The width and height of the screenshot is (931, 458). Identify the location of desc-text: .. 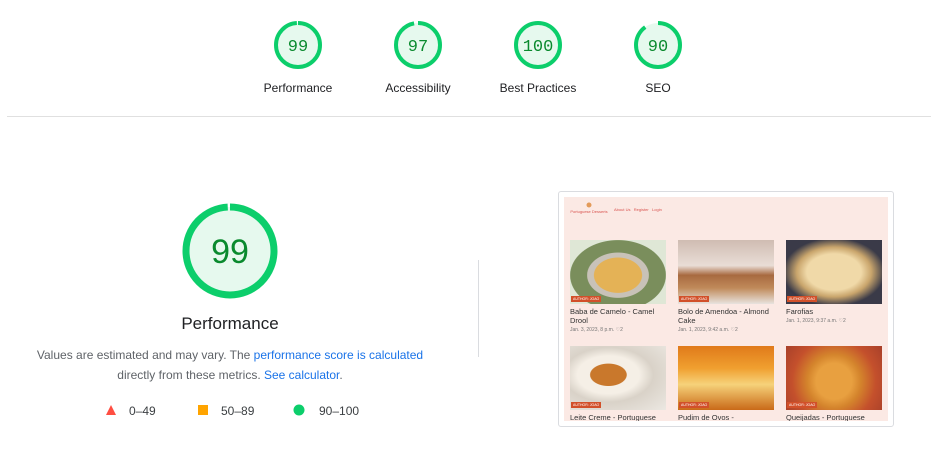
(341, 375).